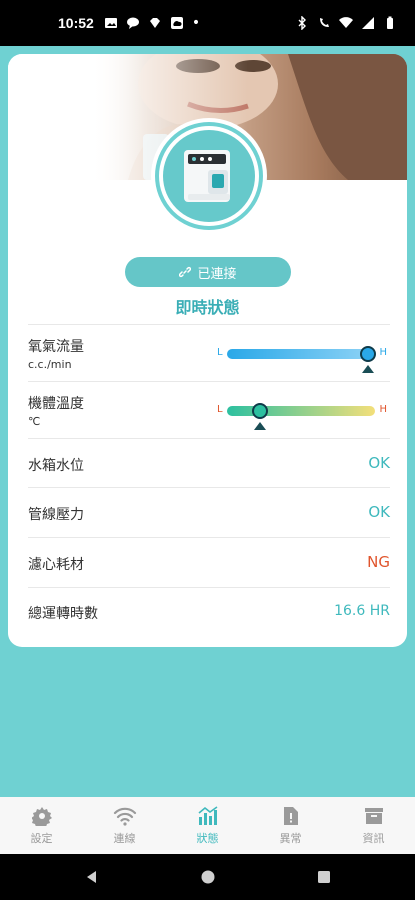 The width and height of the screenshot is (415, 900). What do you see at coordinates (76, 23) in the screenshot?
I see `clock-text: 10:52` at bounding box center [76, 23].